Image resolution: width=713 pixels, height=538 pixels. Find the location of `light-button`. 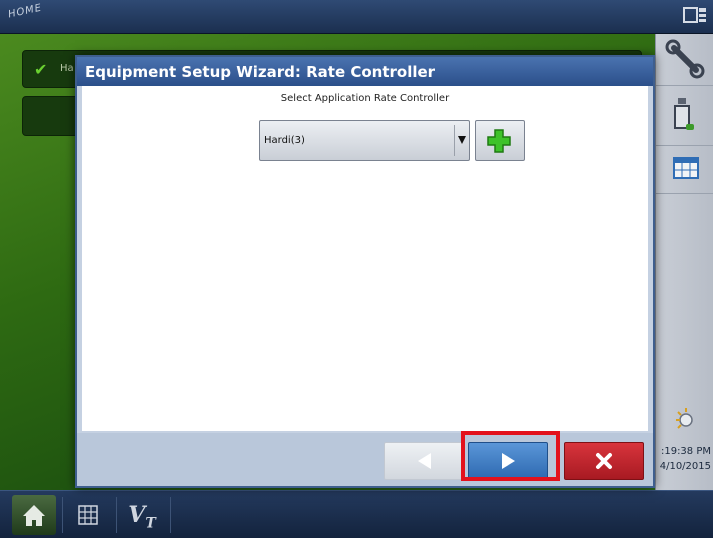

light-button is located at coordinates (684, 420).